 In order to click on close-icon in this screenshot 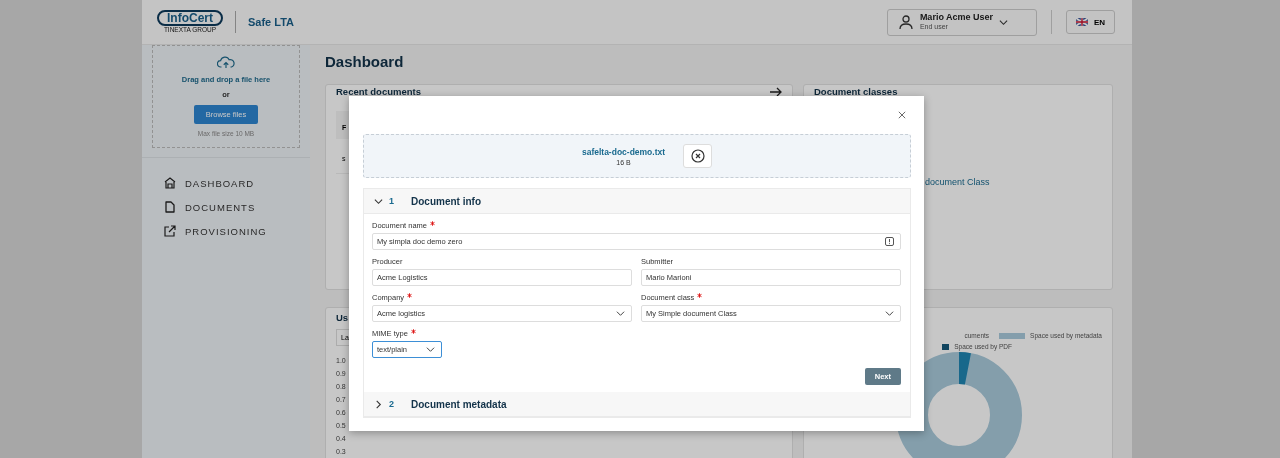, I will do `click(902, 115)`.